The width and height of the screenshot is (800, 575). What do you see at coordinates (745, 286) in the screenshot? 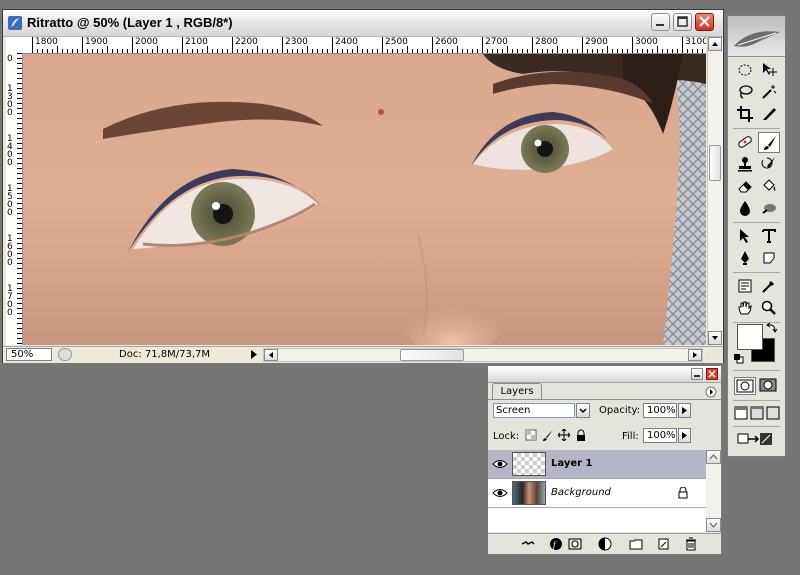
I see `notes-tool-icon` at bounding box center [745, 286].